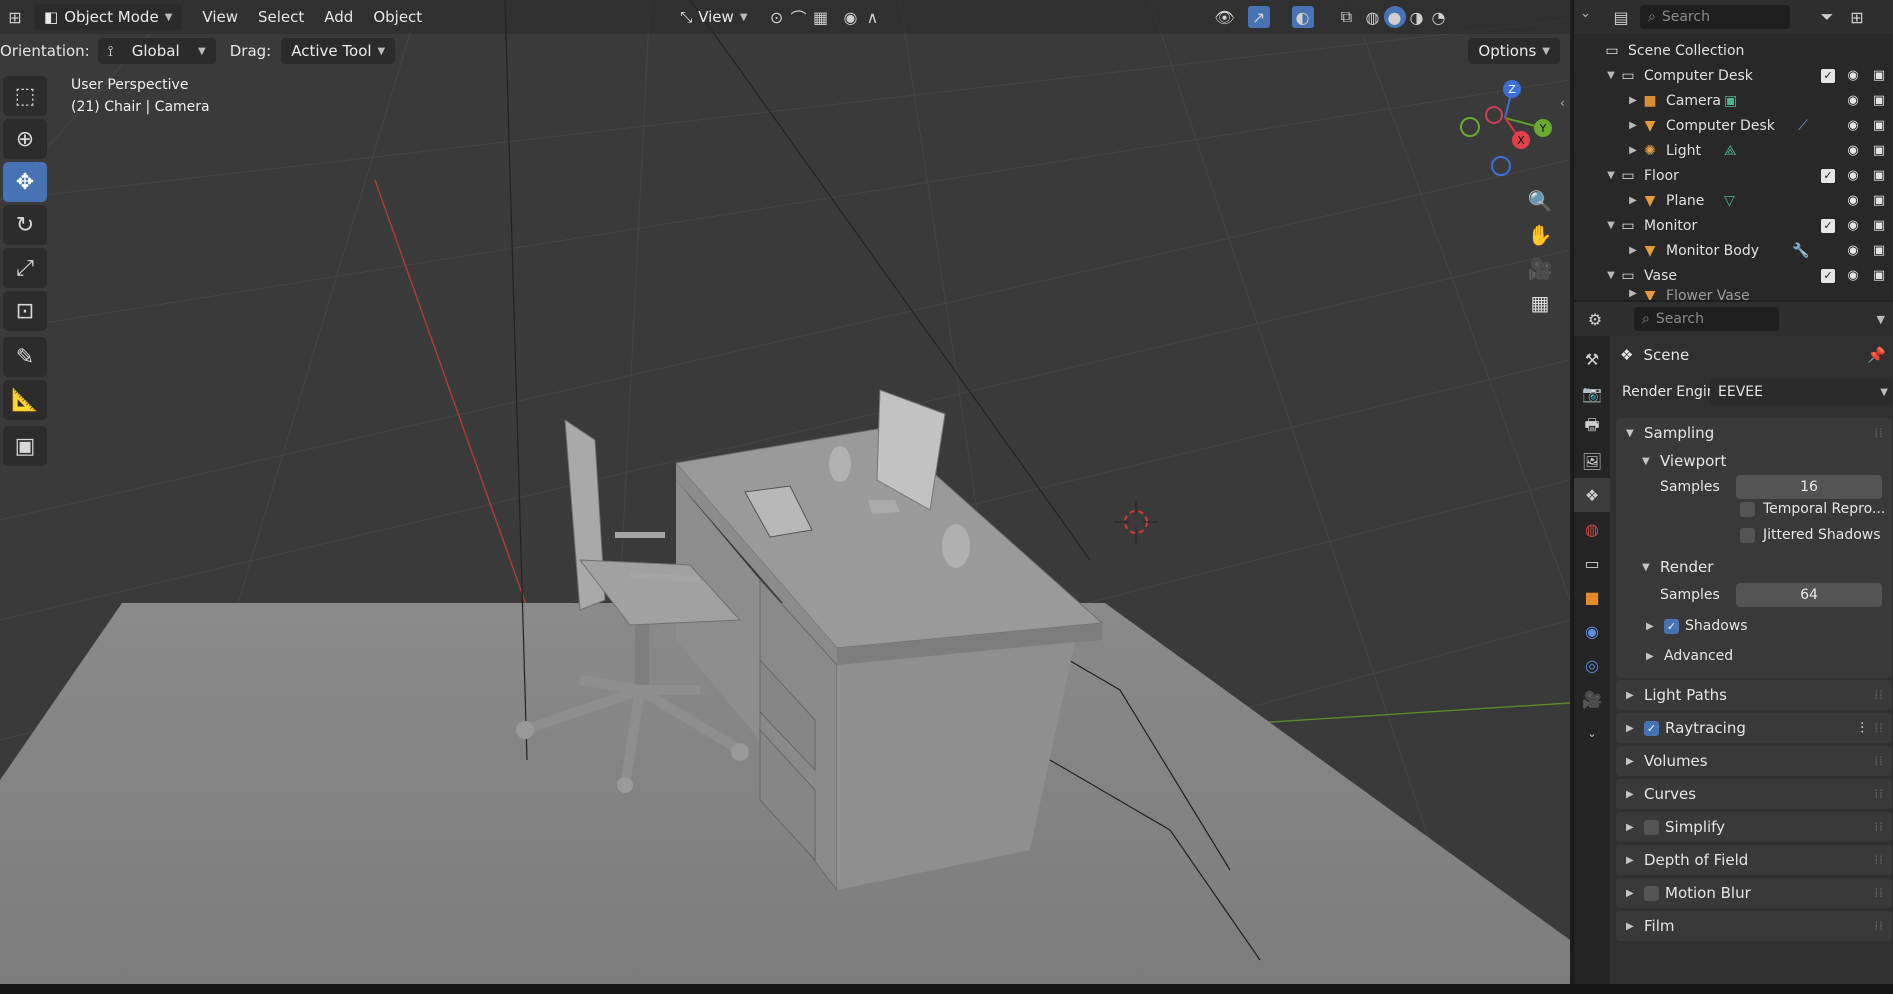  I want to click on presets-sliders-icon: ⫶, so click(1862, 728).